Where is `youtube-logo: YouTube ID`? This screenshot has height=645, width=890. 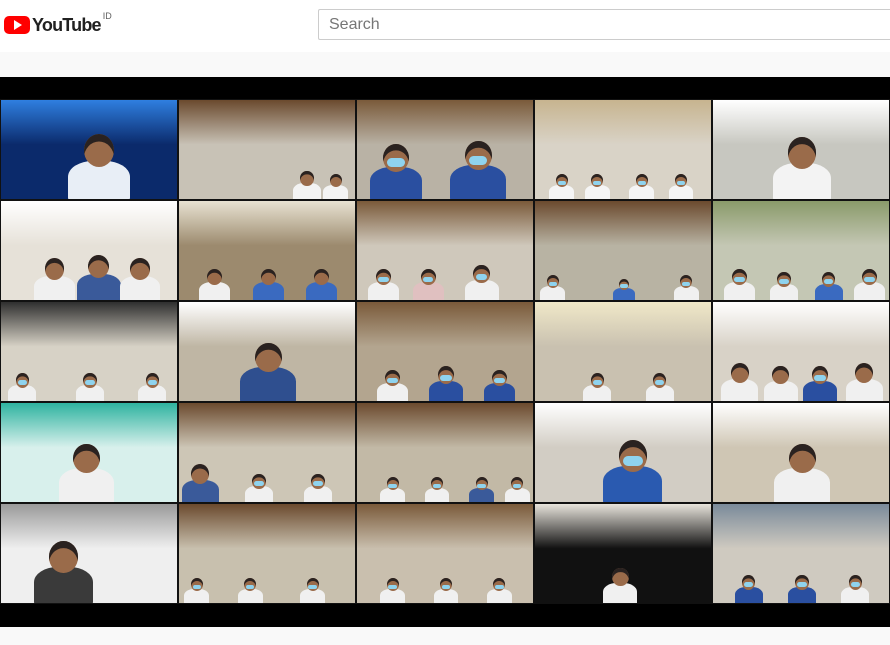 youtube-logo: YouTube ID is located at coordinates (58, 24).